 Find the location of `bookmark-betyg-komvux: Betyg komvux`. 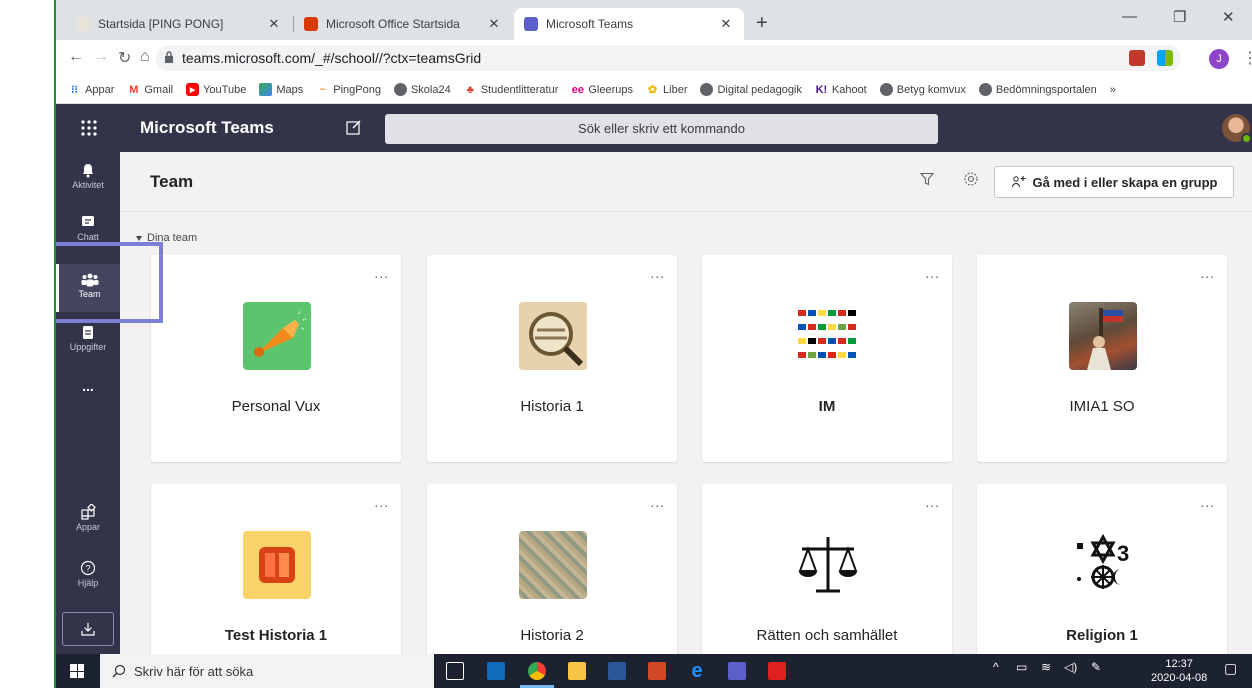

bookmark-betyg-komvux: Betyg komvux is located at coordinates (922, 89).